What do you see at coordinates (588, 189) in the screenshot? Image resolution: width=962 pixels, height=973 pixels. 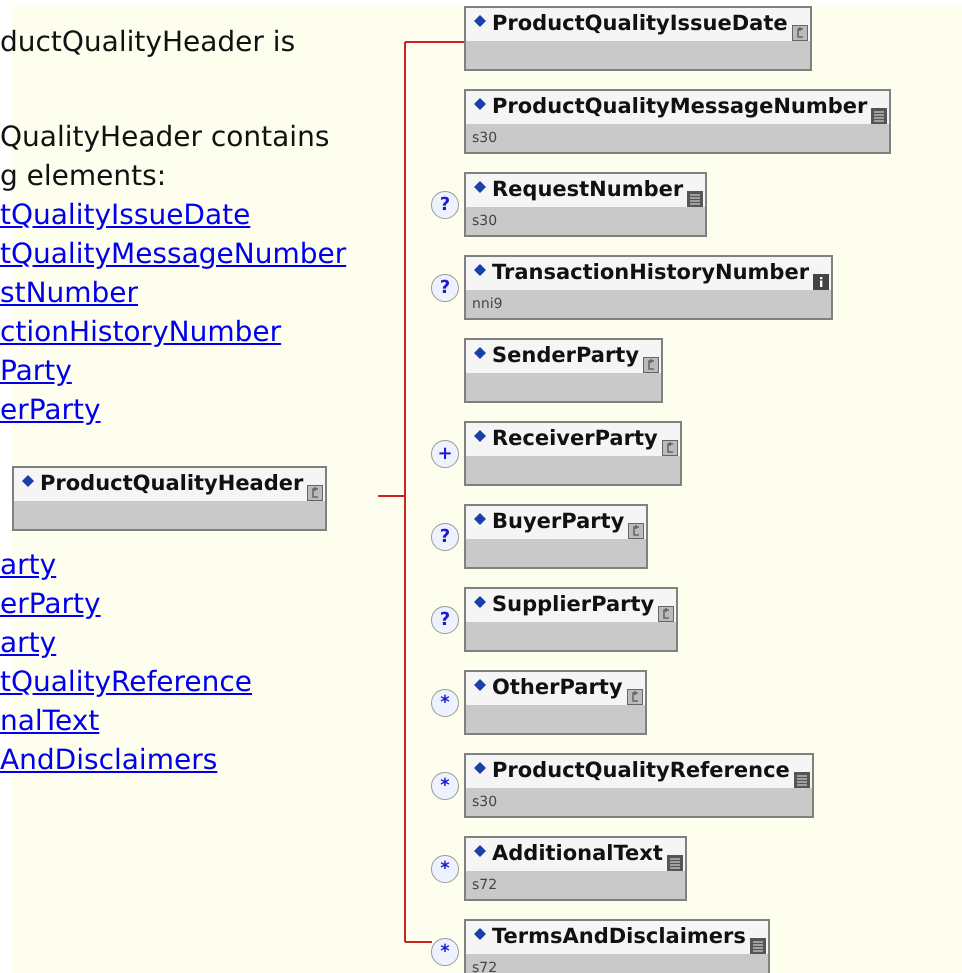 I see `element-name: RequestNumber` at bounding box center [588, 189].